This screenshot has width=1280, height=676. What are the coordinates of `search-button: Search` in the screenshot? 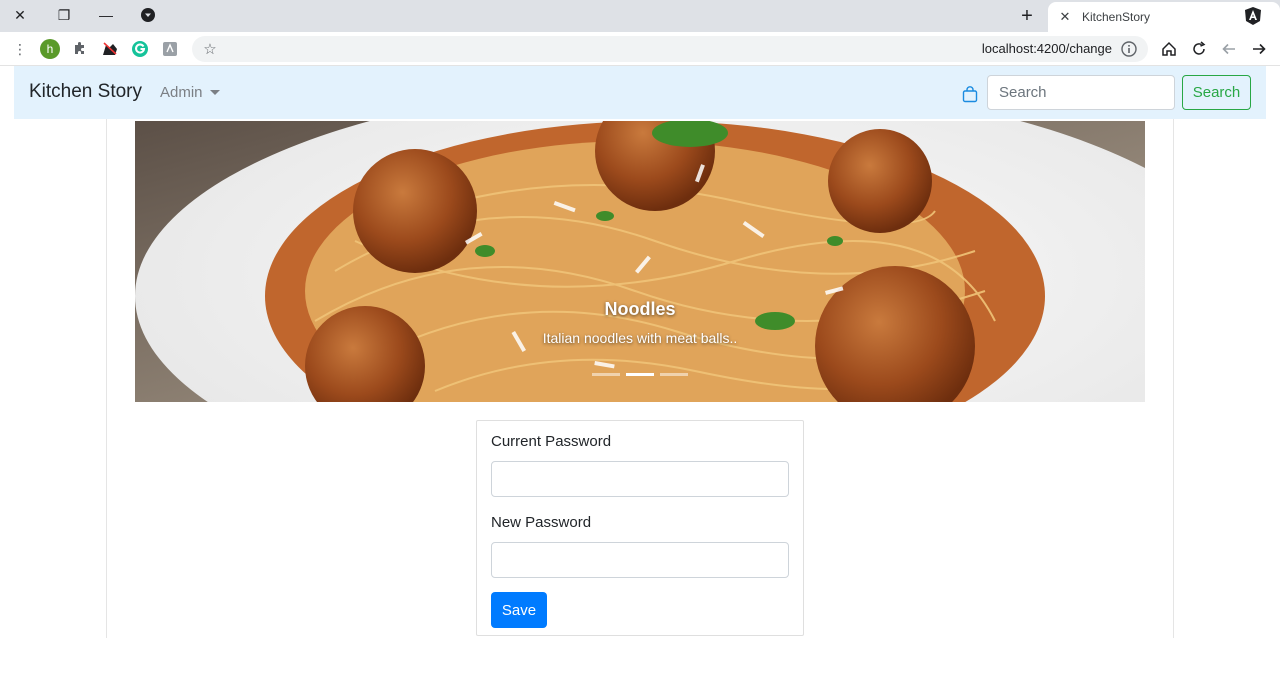 It's located at (1216, 92).